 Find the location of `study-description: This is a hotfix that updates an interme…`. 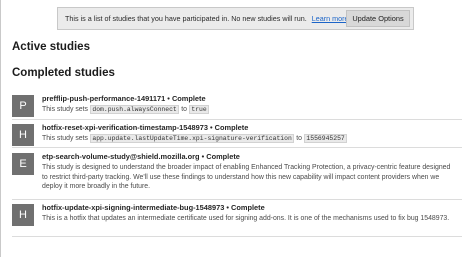

study-description: This is a hotfix that updates an interme… is located at coordinates (246, 218).